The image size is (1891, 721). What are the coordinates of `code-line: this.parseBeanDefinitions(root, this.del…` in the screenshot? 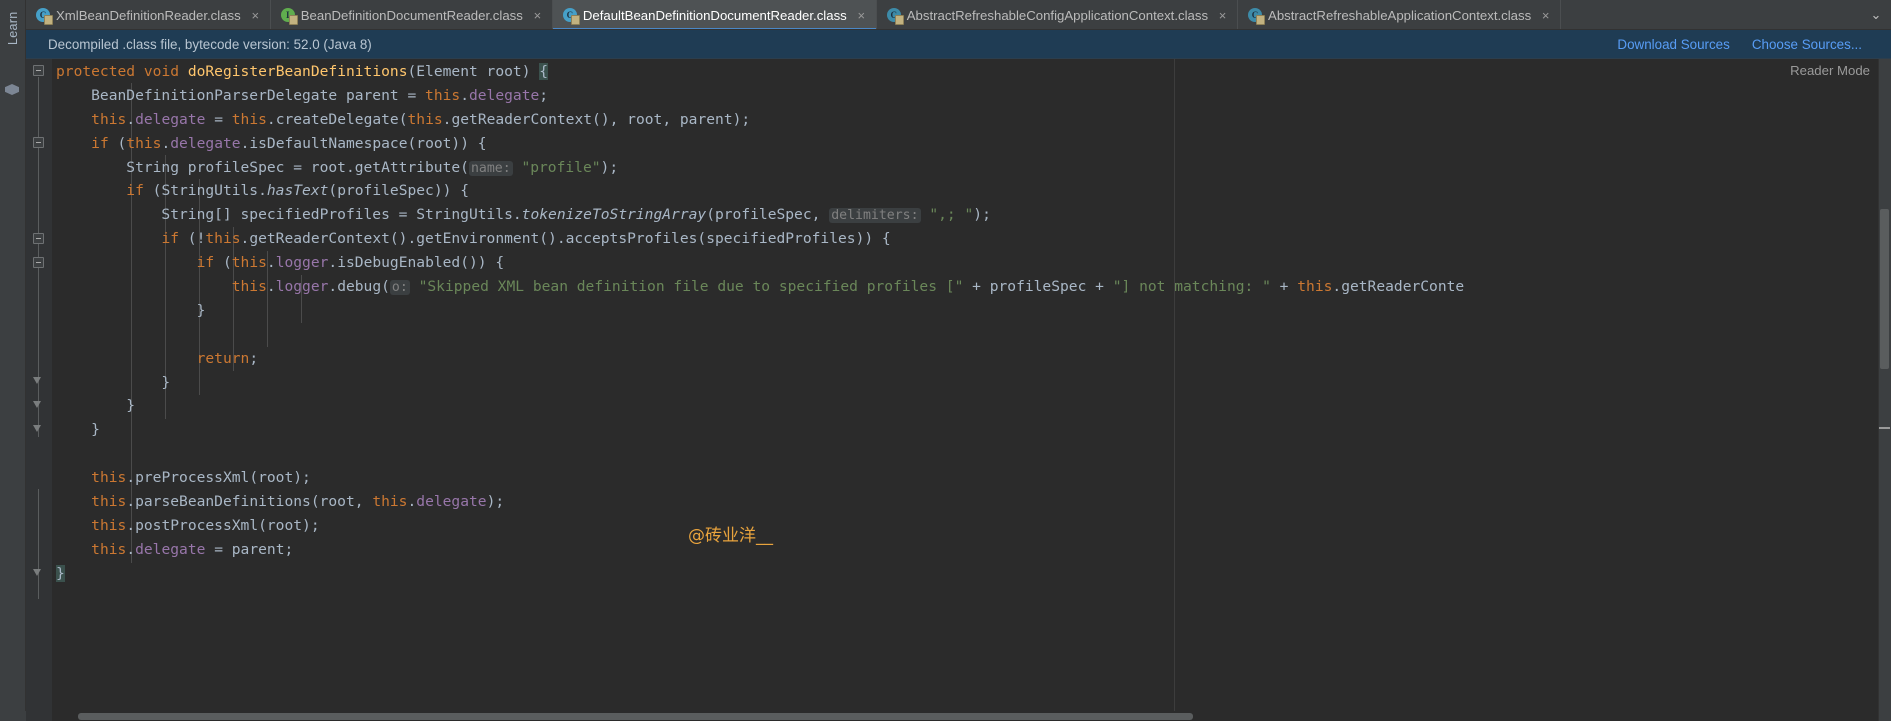 It's located at (298, 502).